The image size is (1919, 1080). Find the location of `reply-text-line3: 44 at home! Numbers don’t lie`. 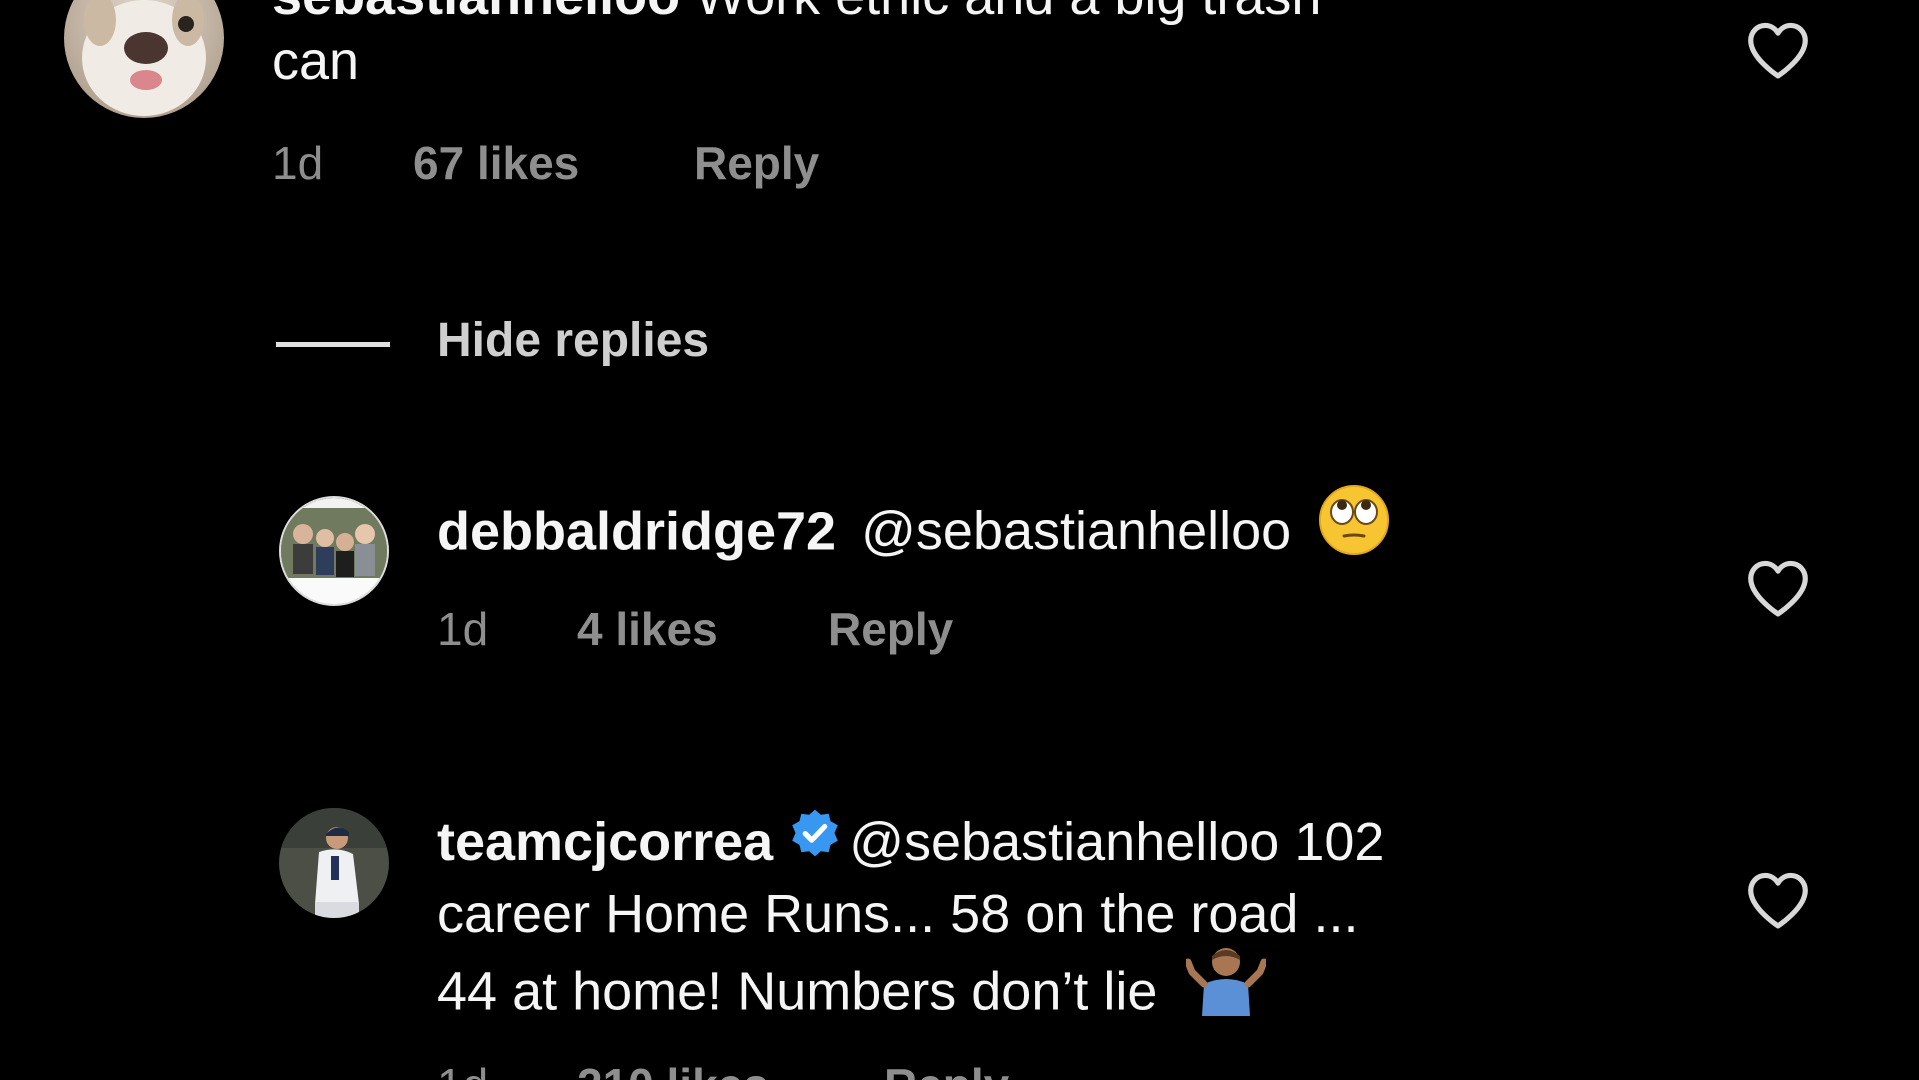

reply-text-line3: 44 at home! Numbers don’t lie is located at coordinates (852, 994).